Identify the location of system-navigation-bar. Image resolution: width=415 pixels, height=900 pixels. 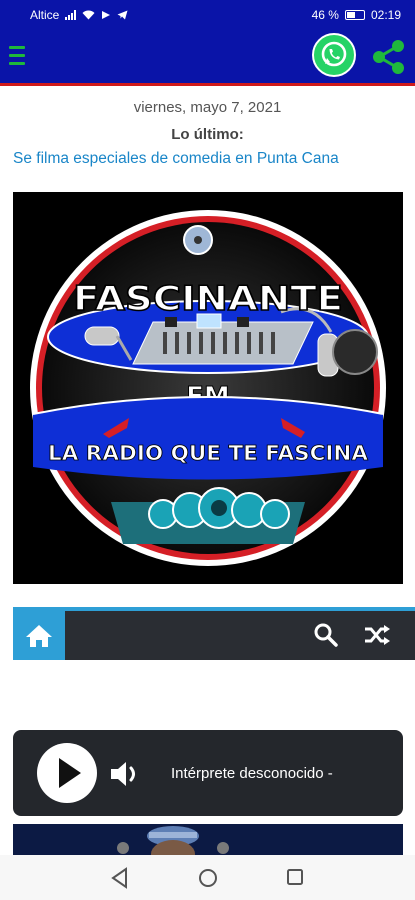
(207, 877).